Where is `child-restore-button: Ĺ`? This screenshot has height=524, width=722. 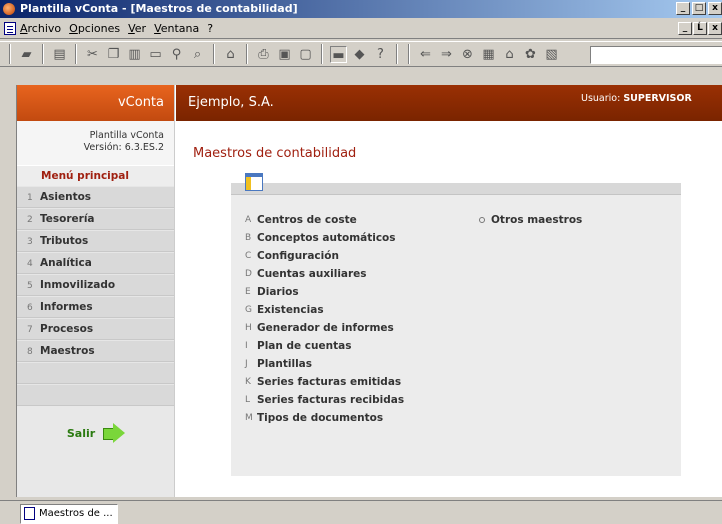
child-restore-button: Ĺ is located at coordinates (700, 28).